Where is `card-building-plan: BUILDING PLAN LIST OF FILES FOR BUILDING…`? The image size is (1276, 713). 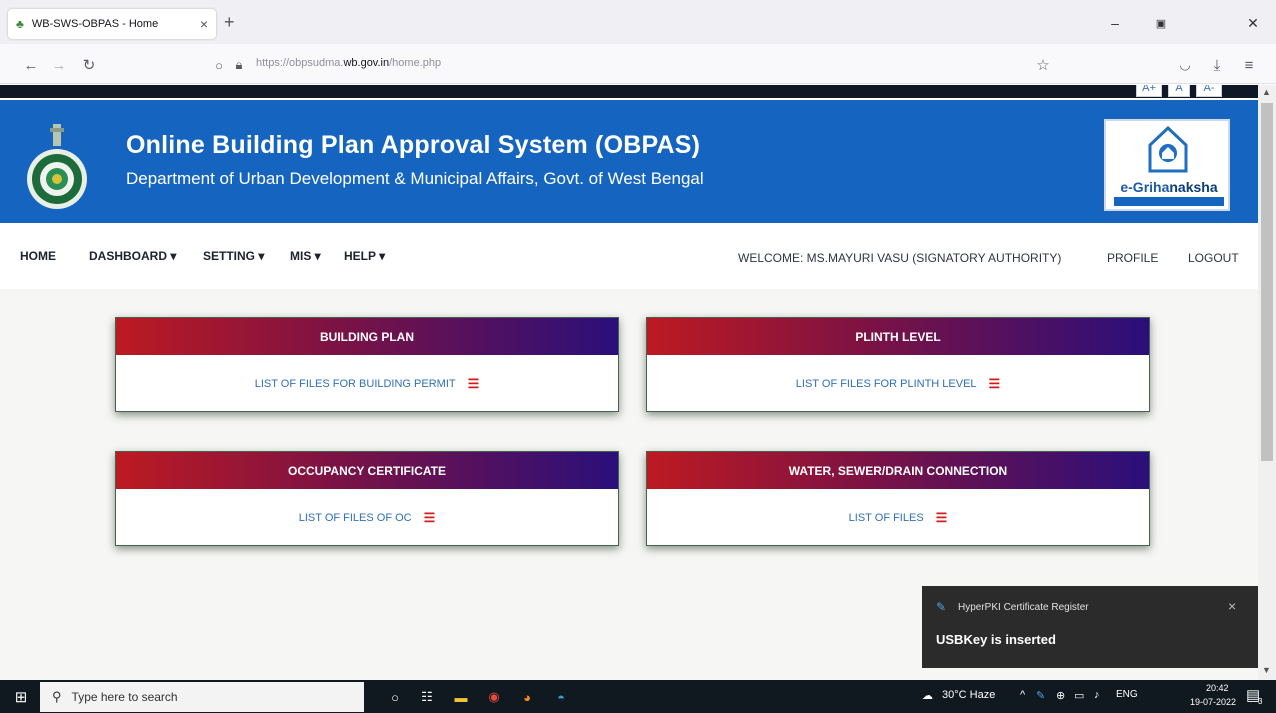 card-building-plan: BUILDING PLAN LIST OF FILES FOR BUILDING… is located at coordinates (367, 364).